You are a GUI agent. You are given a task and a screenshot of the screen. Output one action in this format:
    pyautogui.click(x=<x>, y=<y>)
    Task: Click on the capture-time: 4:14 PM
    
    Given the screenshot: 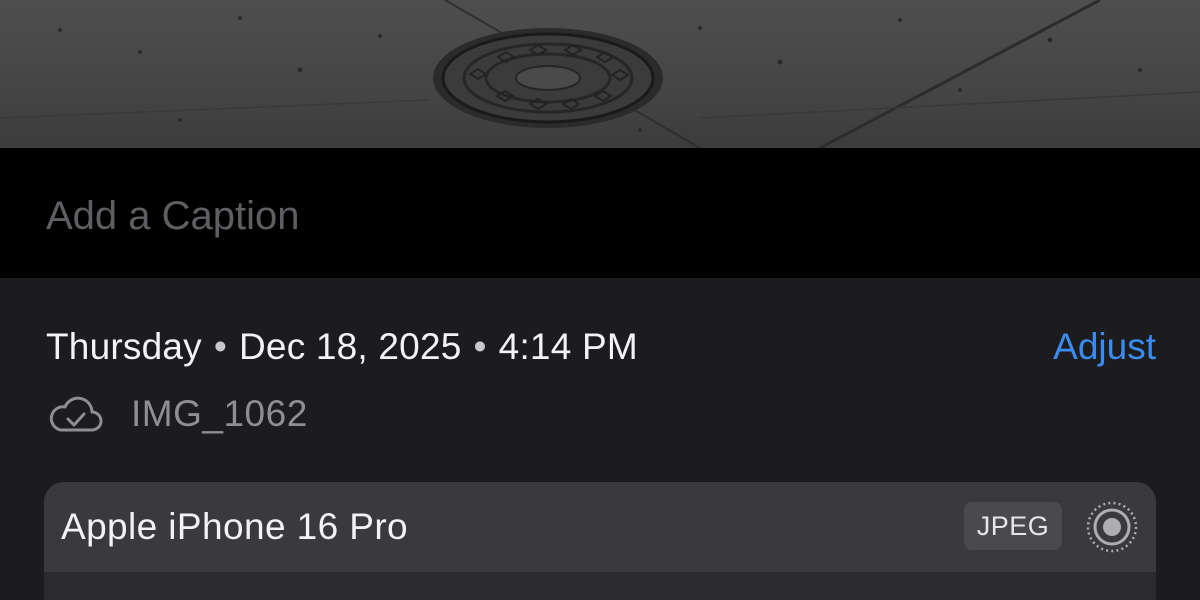 What is the action you would take?
    pyautogui.click(x=568, y=346)
    